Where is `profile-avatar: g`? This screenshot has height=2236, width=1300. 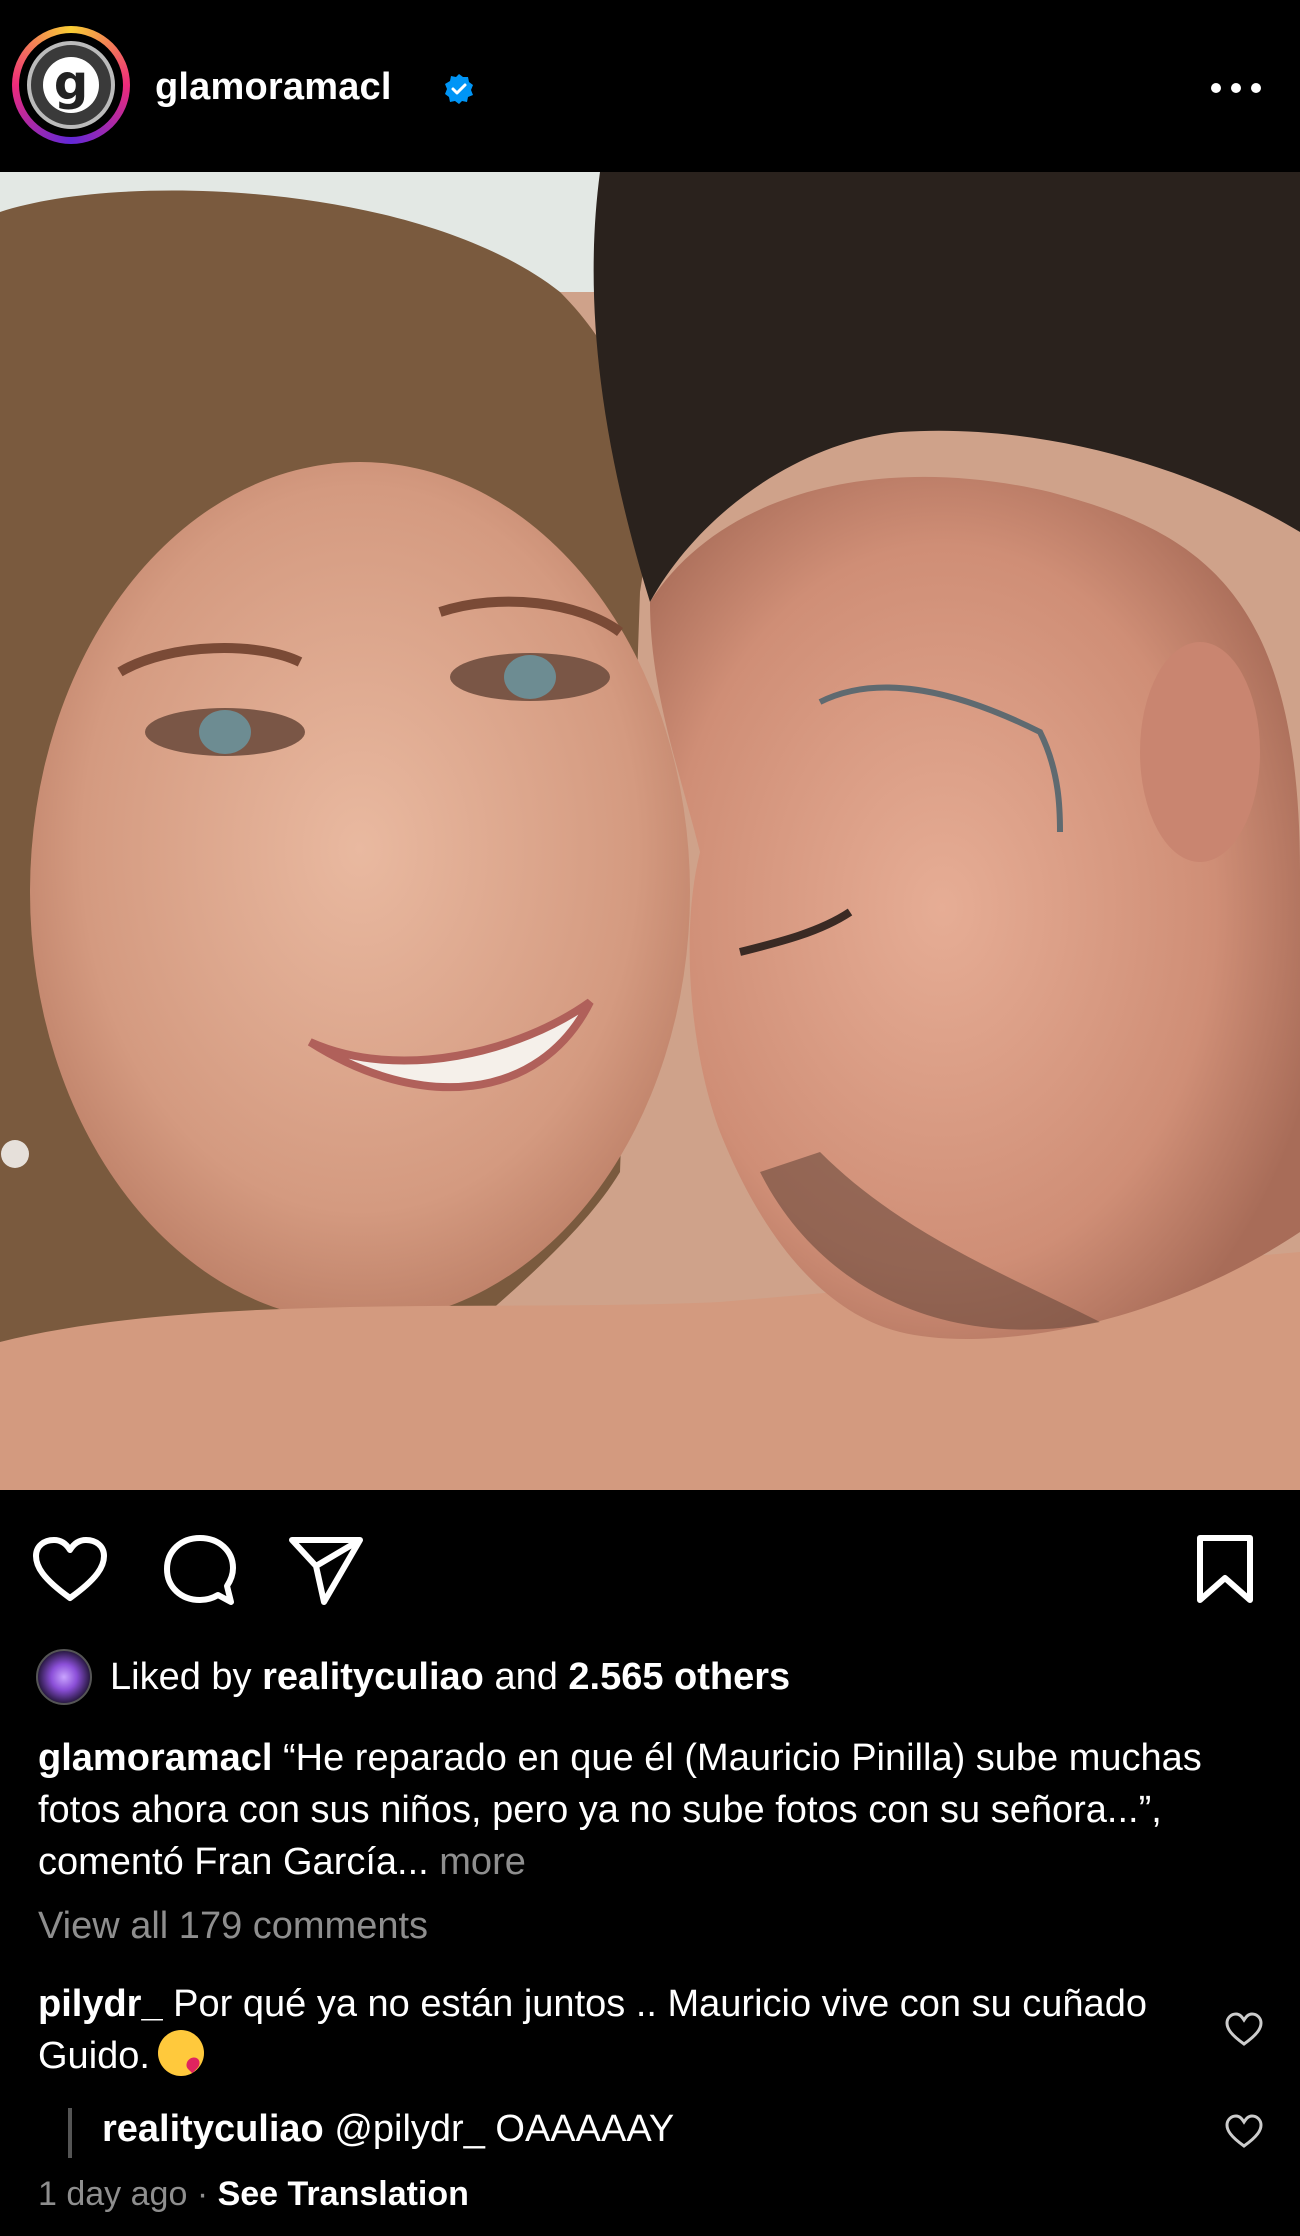
profile-avatar: g is located at coordinates (71, 85).